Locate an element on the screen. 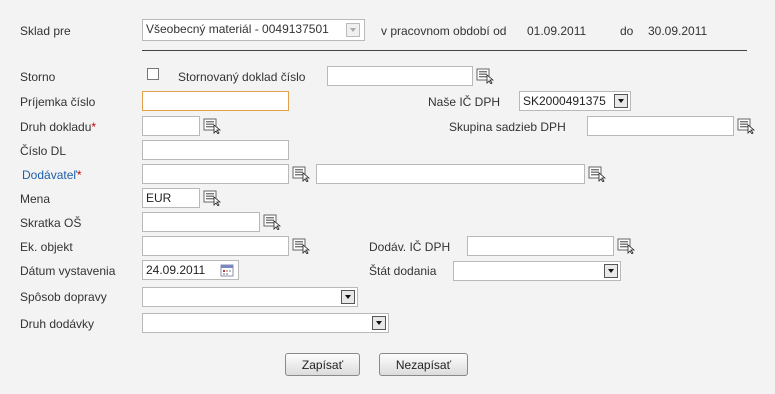 Image resolution: width=775 pixels, height=394 pixels. supplier-label: Dodávateľ* is located at coordinates (52, 175).